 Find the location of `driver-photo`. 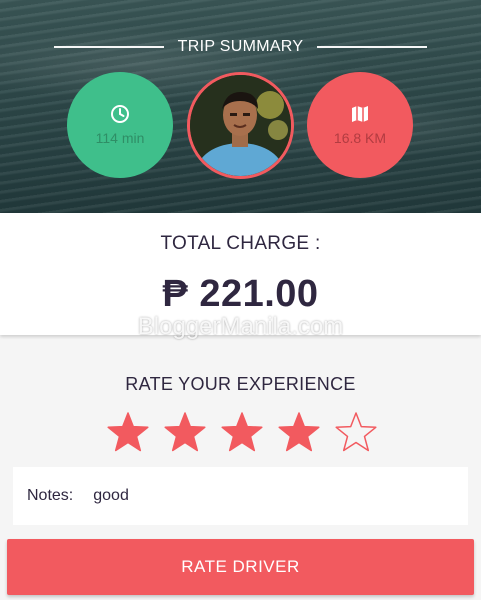

driver-photo is located at coordinates (240, 125).